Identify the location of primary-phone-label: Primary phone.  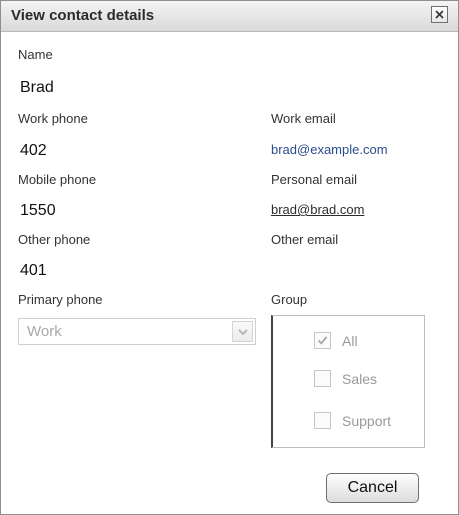
(60, 299).